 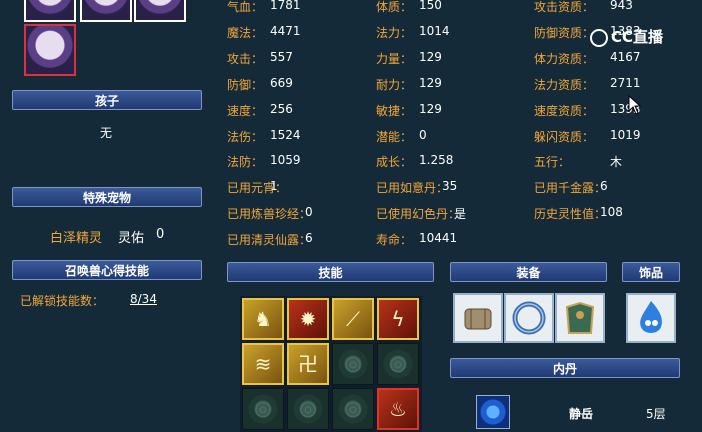 I want to click on cc-logo-icon, so click(x=599, y=37).